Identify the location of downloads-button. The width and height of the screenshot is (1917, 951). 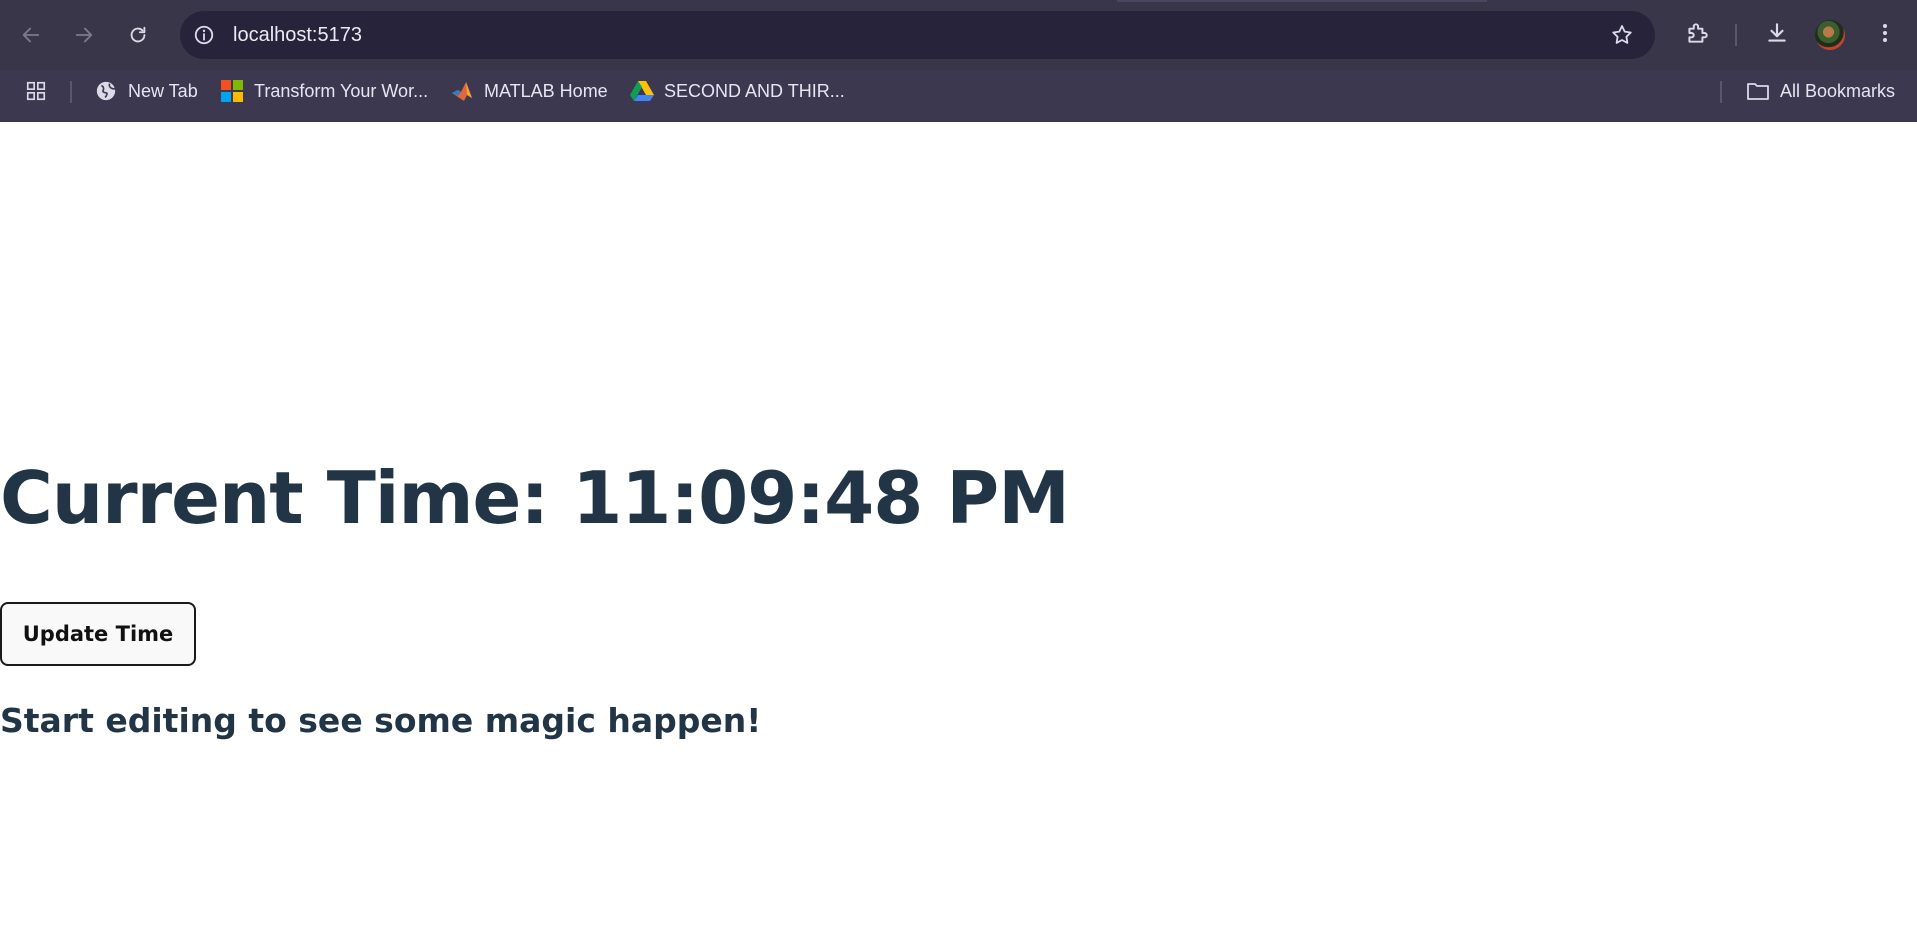
(1777, 35).